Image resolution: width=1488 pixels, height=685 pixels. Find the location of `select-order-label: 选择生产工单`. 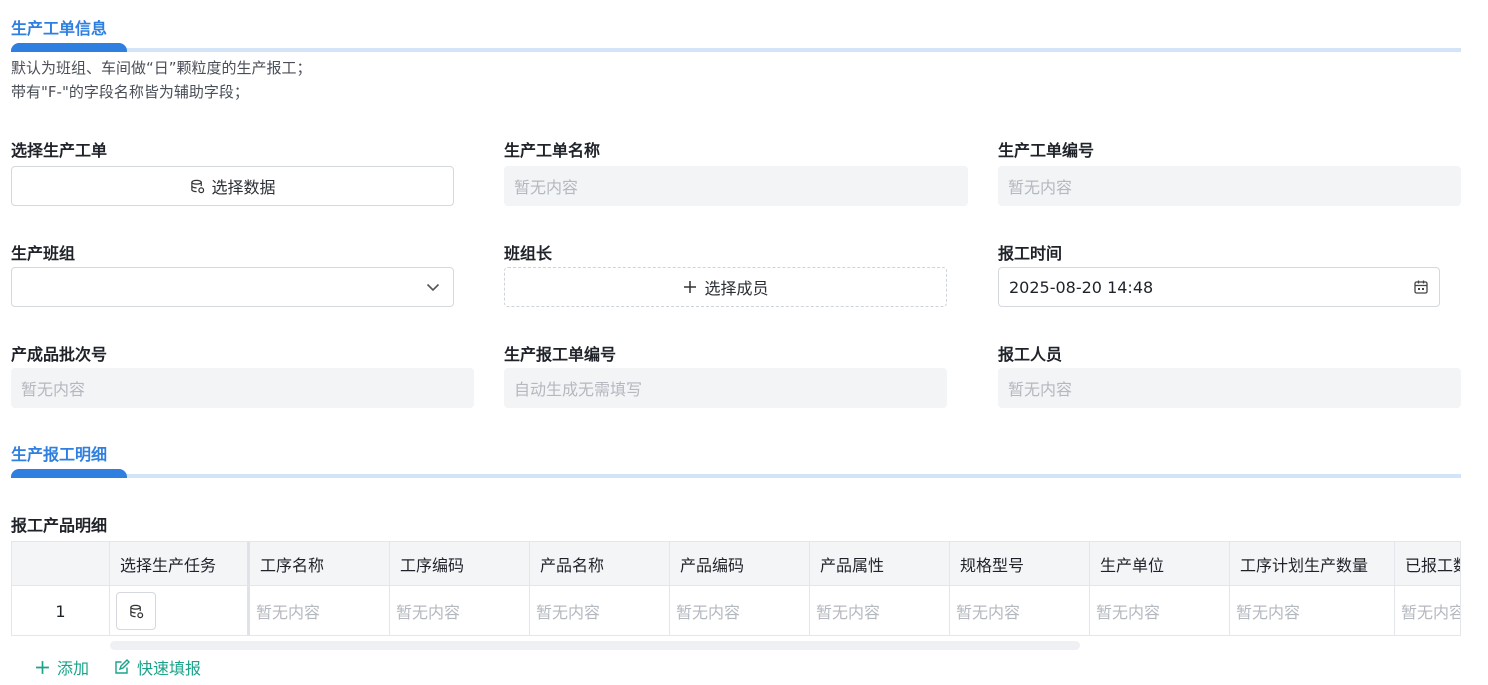

select-order-label: 选择生产工单 is located at coordinates (59, 150).